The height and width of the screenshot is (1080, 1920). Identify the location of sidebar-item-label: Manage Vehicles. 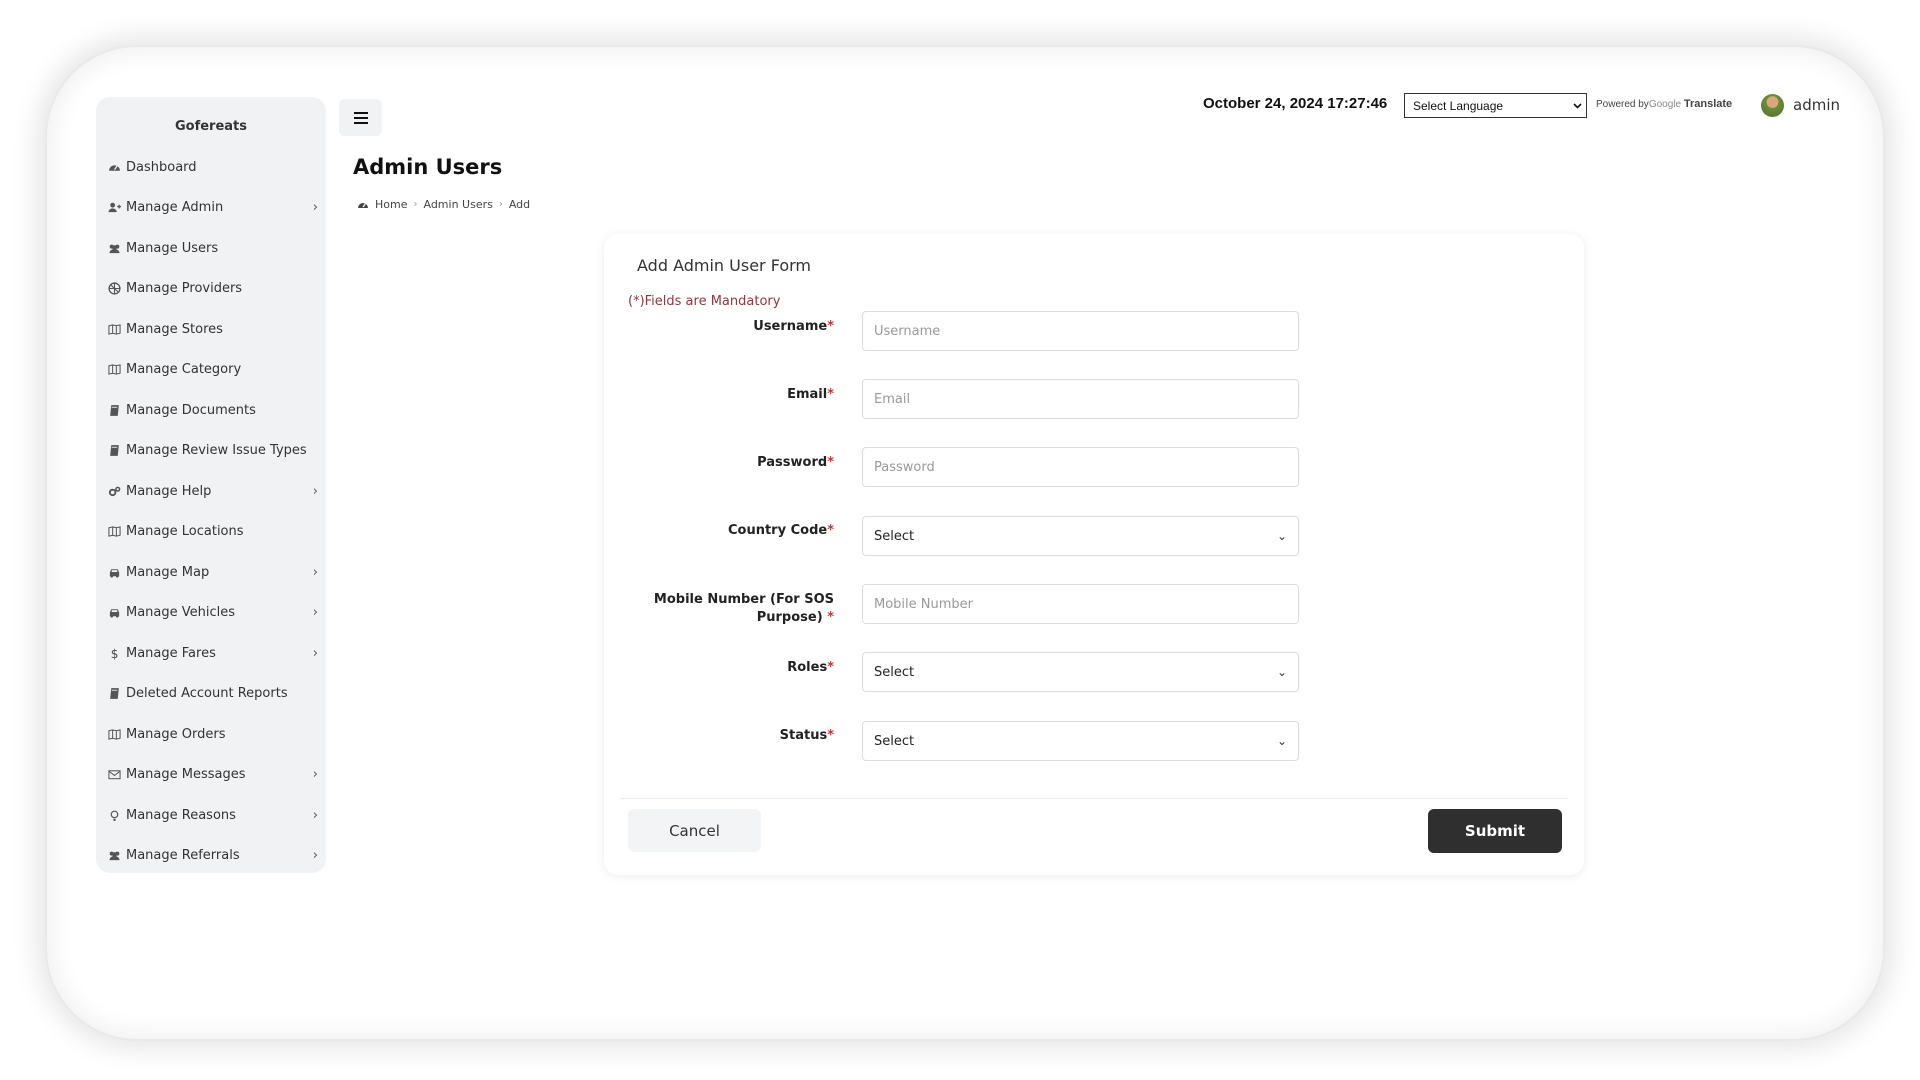
(181, 613).